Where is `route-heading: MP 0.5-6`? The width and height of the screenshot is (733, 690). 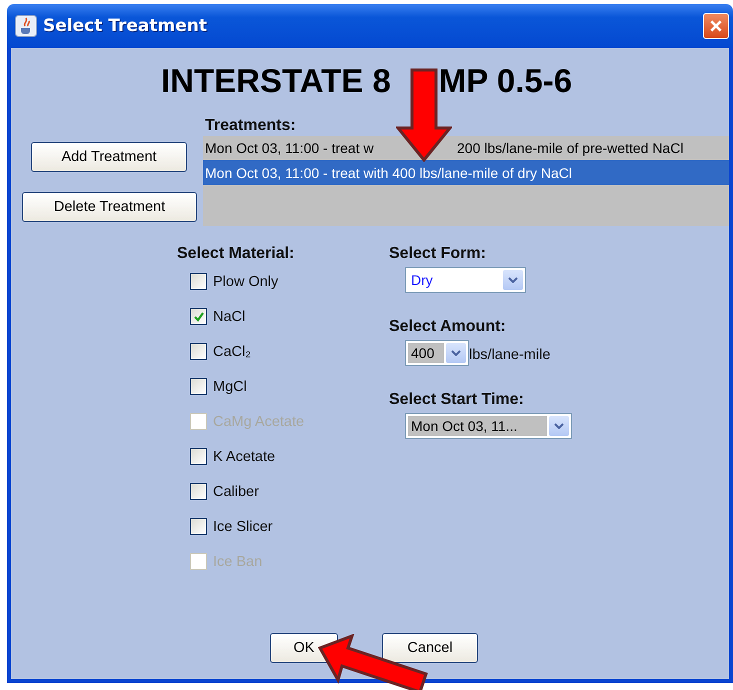 route-heading: MP 0.5-6 is located at coordinates (505, 80).